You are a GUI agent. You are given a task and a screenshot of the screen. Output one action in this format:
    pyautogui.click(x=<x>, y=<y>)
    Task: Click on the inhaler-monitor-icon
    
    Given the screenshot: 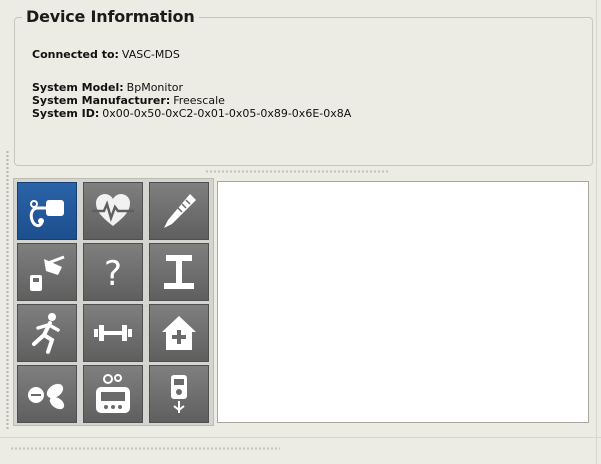 What is the action you would take?
    pyautogui.click(x=179, y=394)
    